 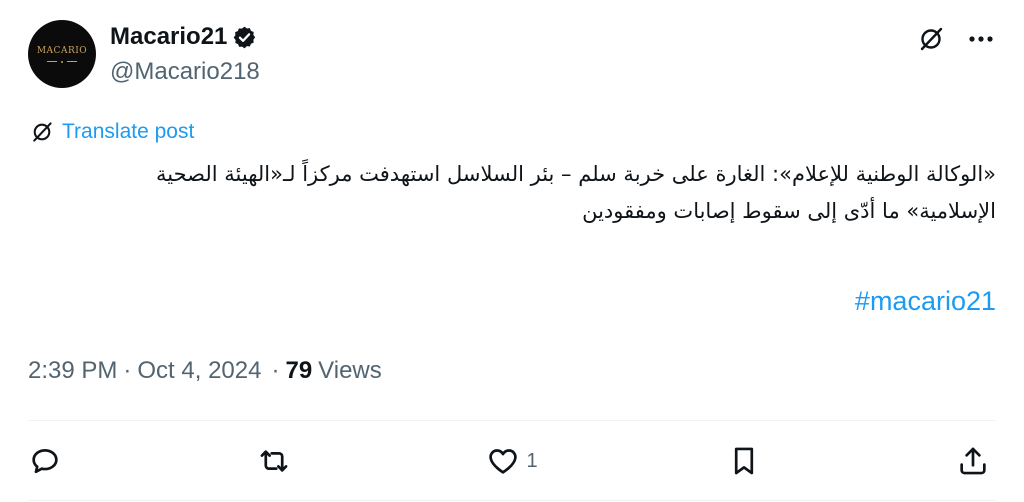 What do you see at coordinates (743, 461) in the screenshot?
I see `bookmark-icon` at bounding box center [743, 461].